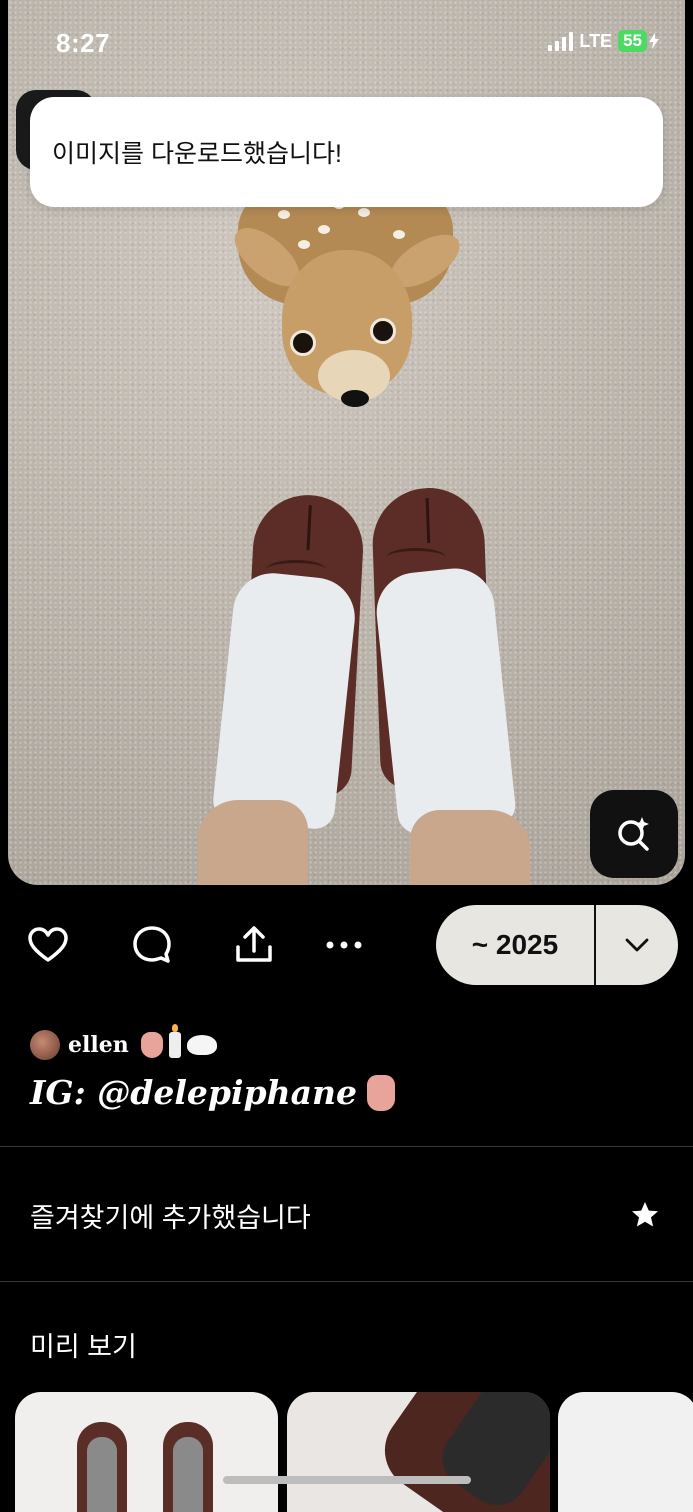  I want to click on visual-search-sparkle-icon, so click(633, 834).